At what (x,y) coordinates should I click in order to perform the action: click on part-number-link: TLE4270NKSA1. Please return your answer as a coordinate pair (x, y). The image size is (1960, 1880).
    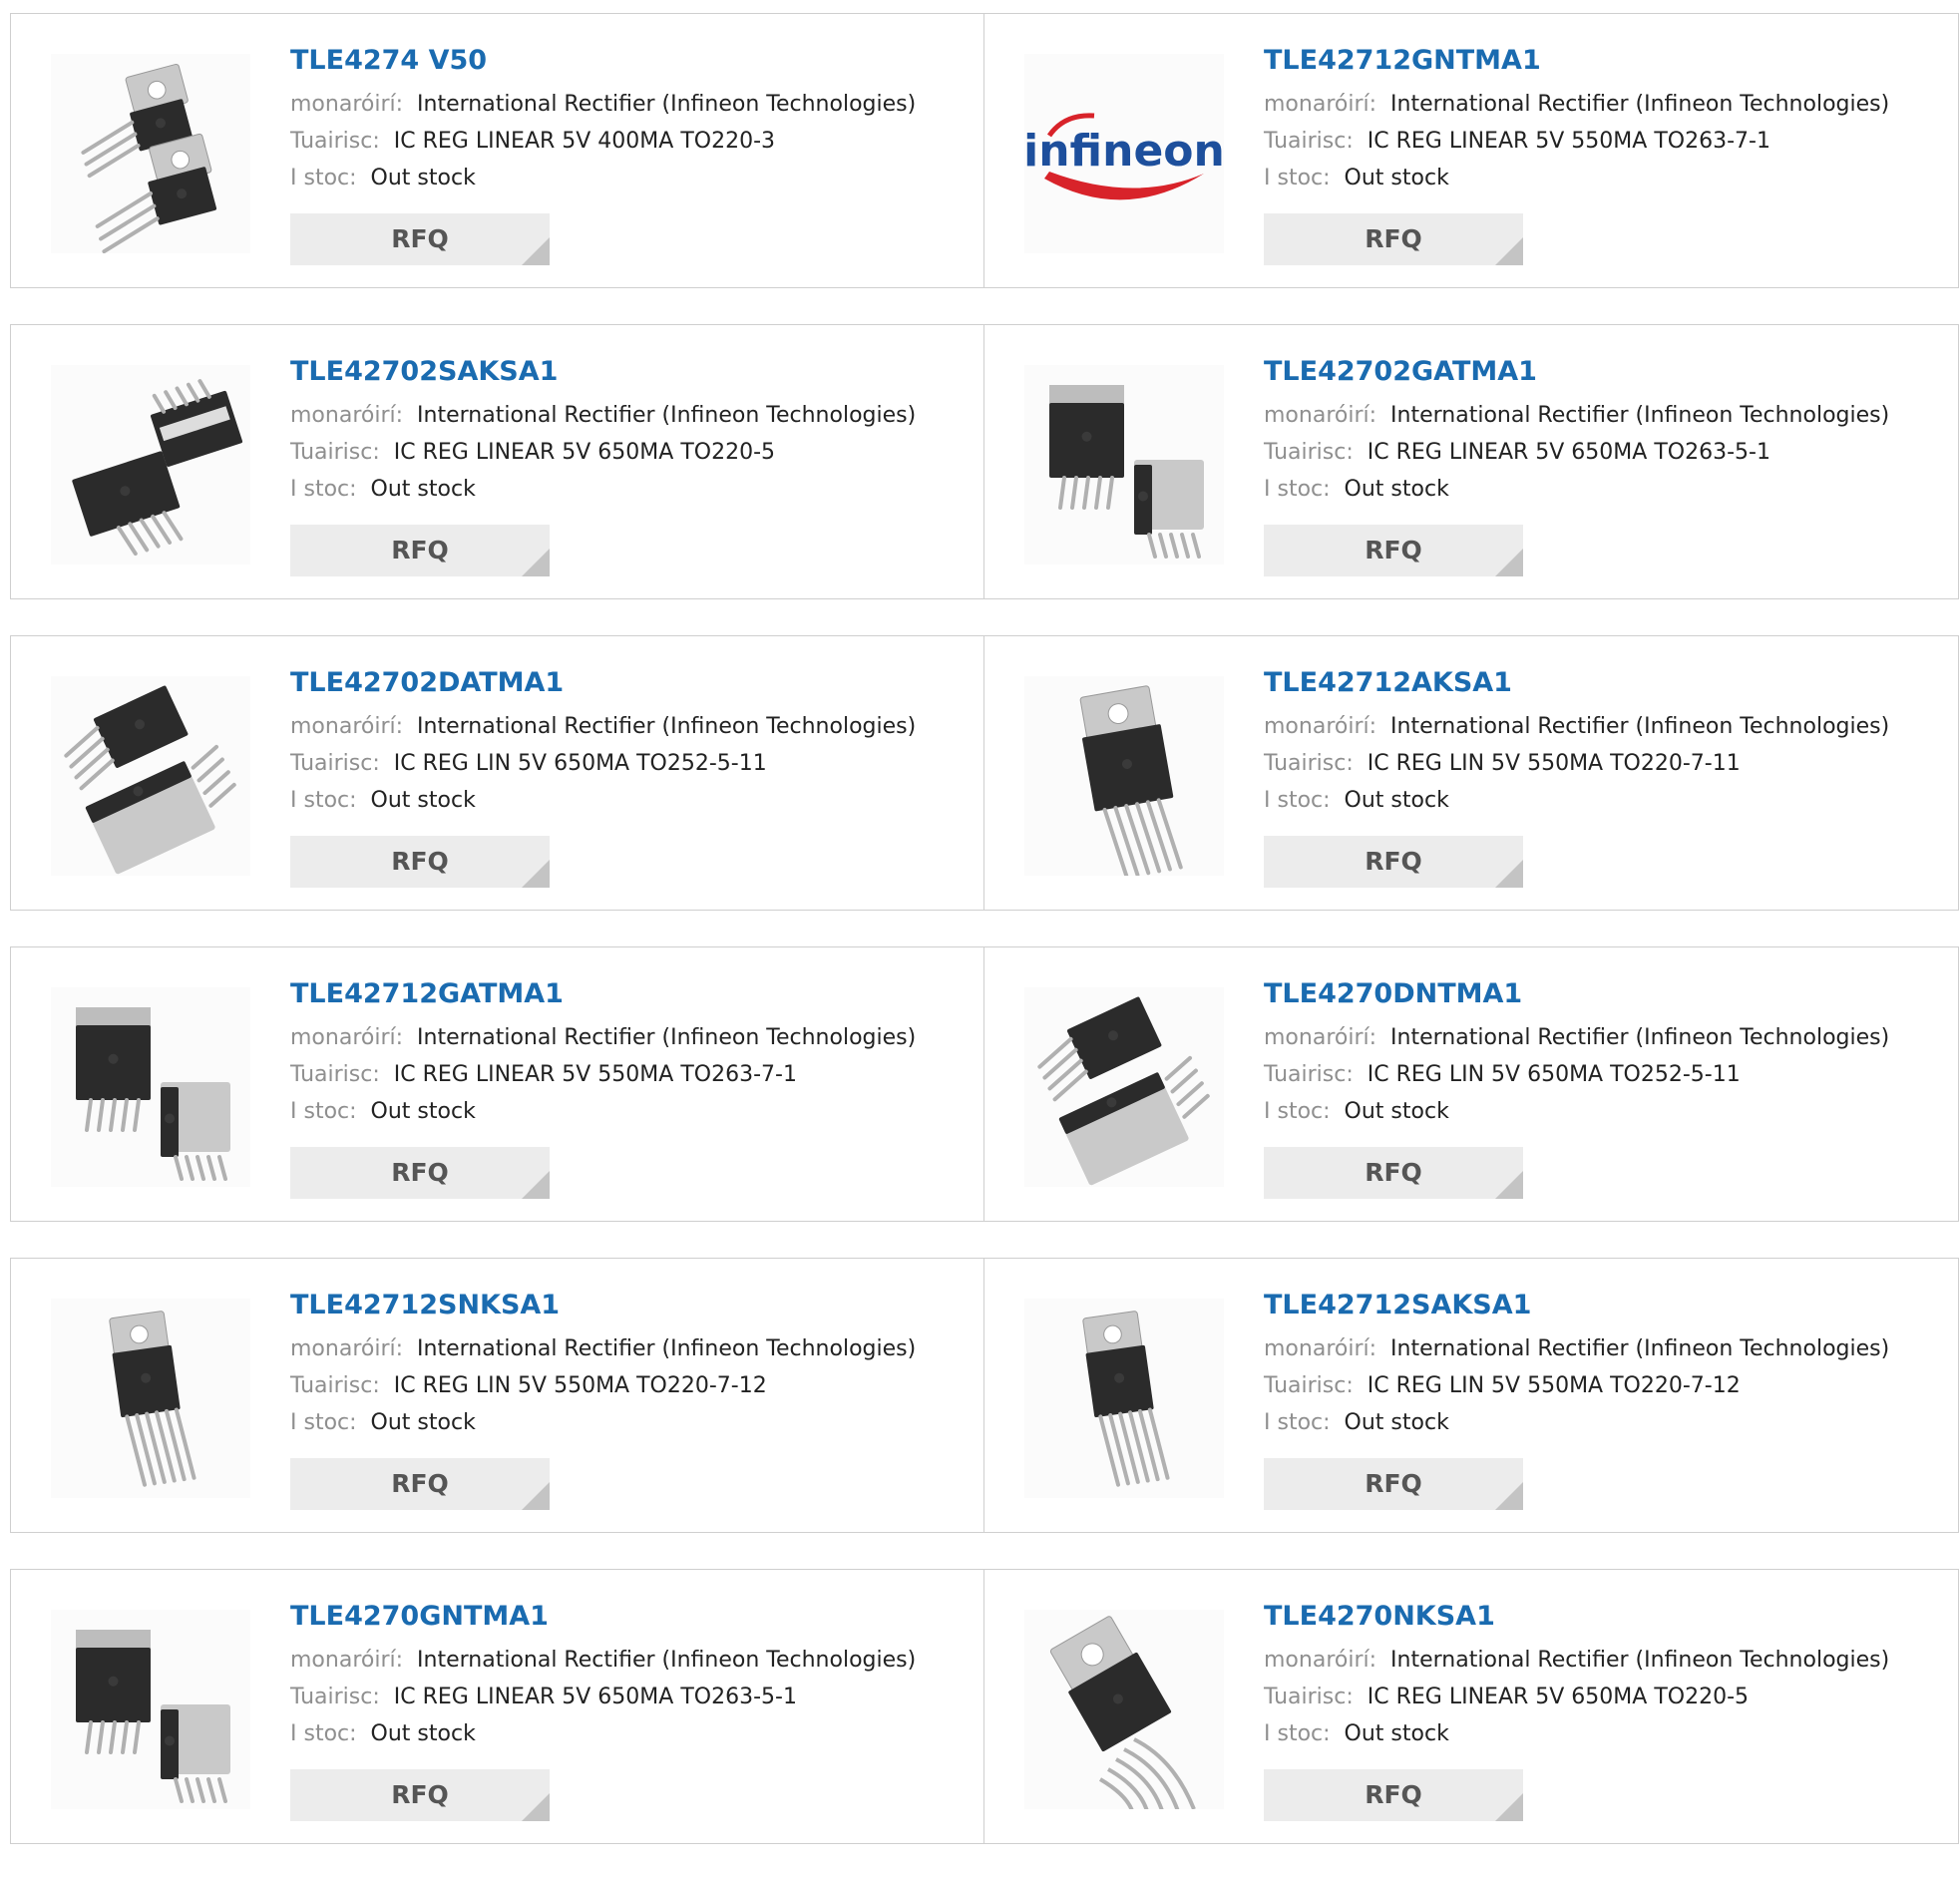
    Looking at the image, I should click on (1606, 1617).